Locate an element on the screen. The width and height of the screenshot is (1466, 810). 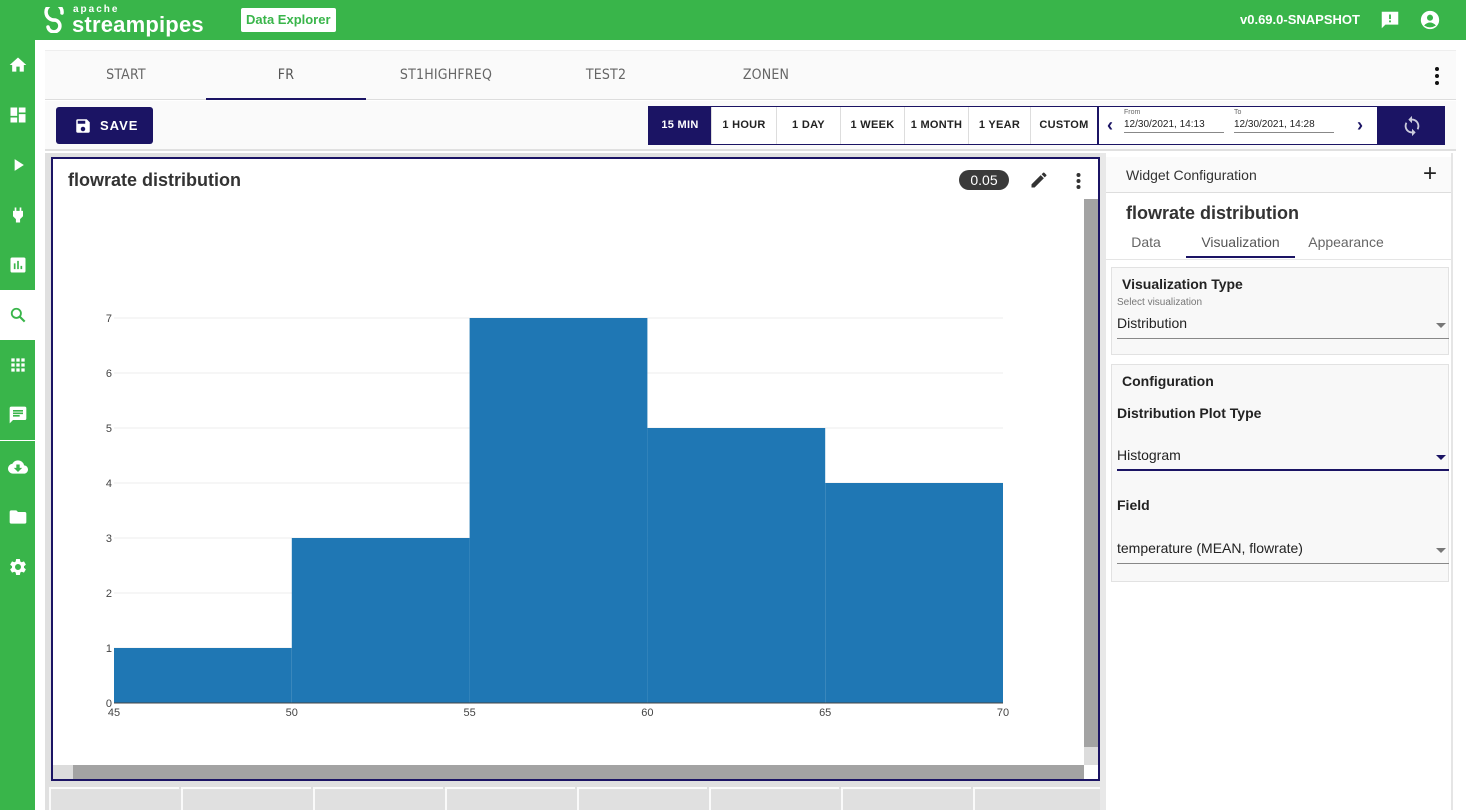
message-icon is located at coordinates (17, 415).